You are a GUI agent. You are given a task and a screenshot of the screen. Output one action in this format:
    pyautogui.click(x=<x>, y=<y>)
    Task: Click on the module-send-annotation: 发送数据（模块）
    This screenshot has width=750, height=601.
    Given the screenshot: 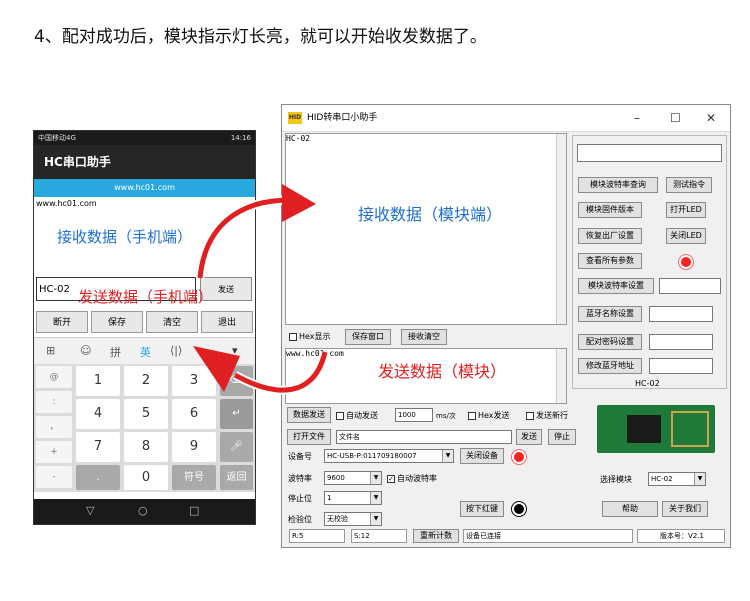 What is the action you would take?
    pyautogui.click(x=442, y=371)
    